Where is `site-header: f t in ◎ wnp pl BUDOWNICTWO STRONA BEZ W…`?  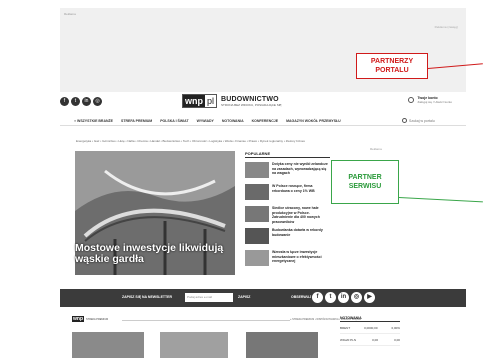 site-header: f t in ◎ wnp pl BUDOWNICTWO STRONA BEZ W… is located at coordinates (263, 103).